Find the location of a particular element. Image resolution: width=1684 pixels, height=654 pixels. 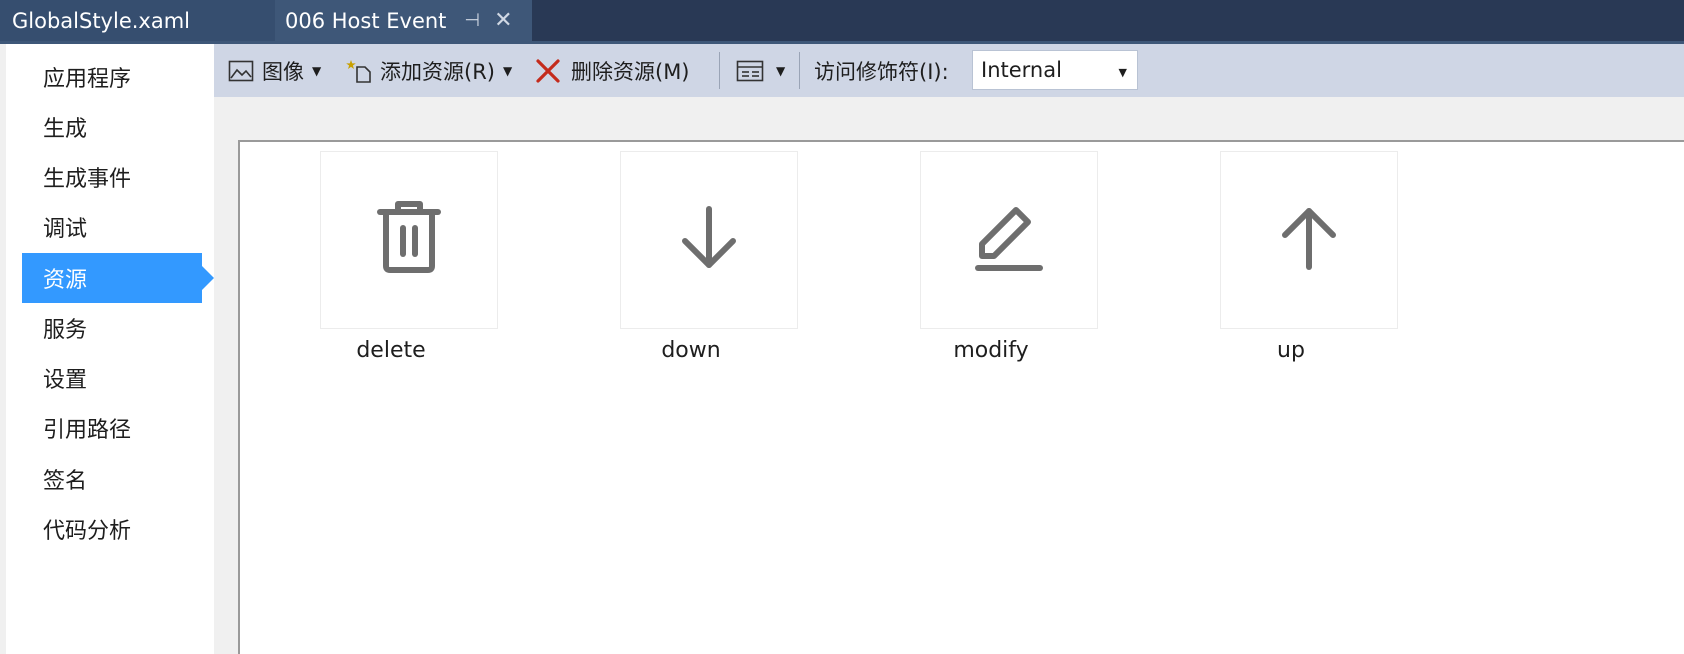

view-mode-dropdown: ▼ is located at coordinates (760, 70).